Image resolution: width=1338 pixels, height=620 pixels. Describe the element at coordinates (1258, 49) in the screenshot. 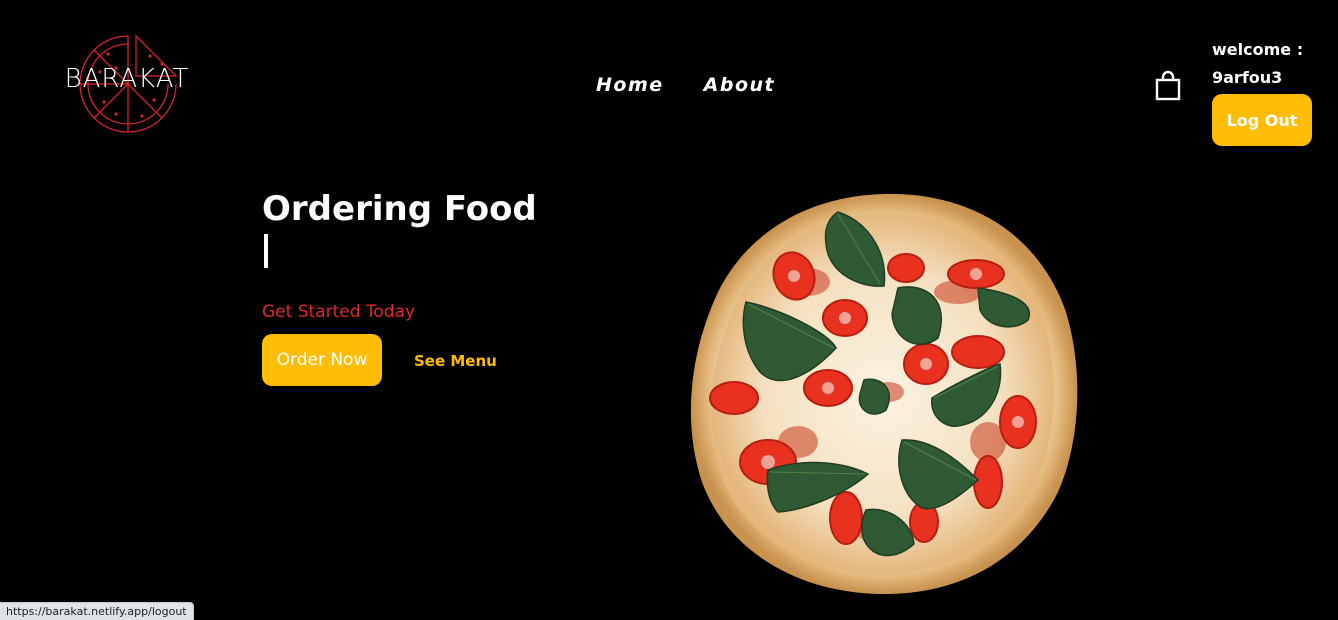

I see `welcome-label: welcome :` at that location.